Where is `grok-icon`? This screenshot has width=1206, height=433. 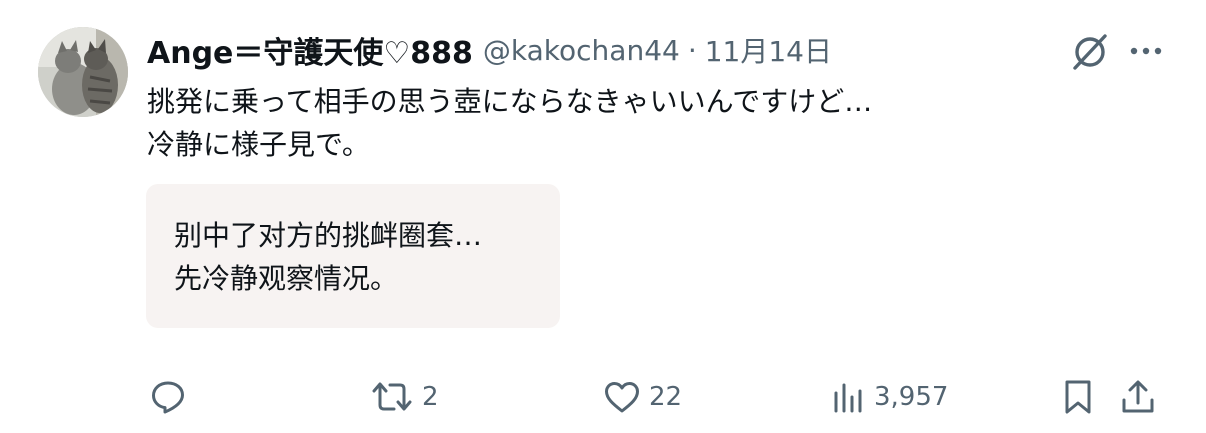 grok-icon is located at coordinates (1090, 52).